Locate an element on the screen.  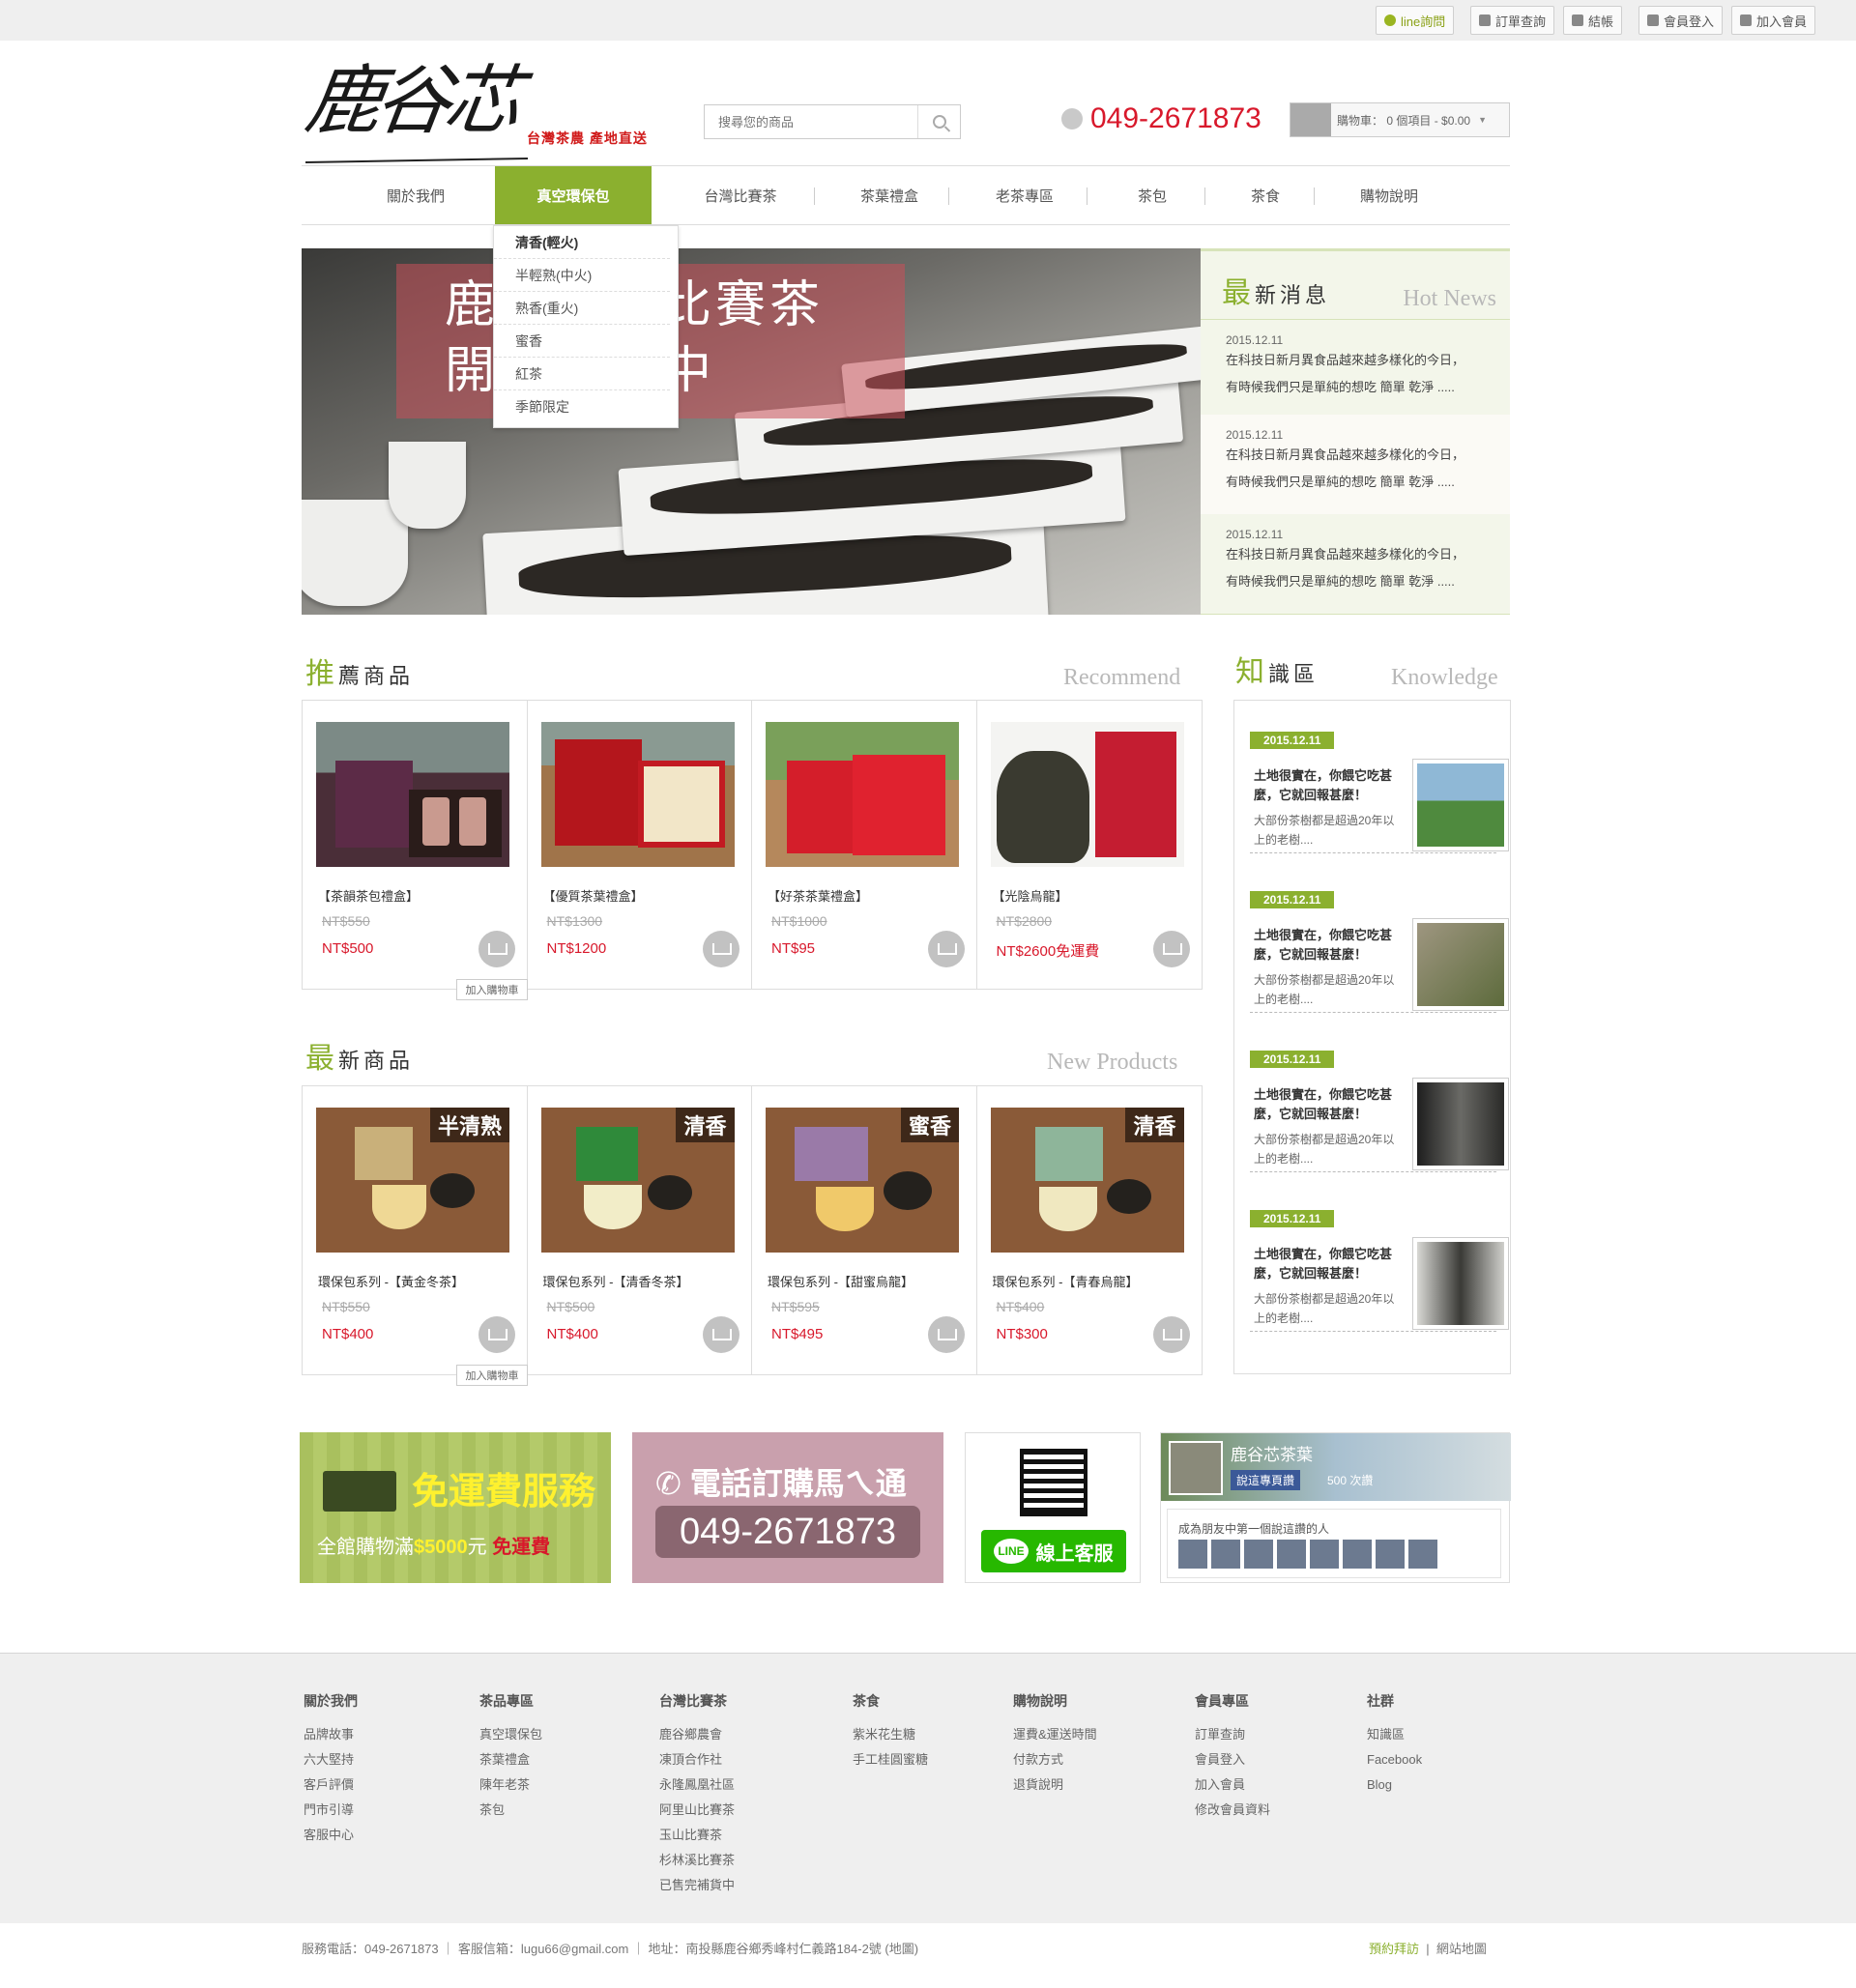
product-card: 【優質茶葉禮盒】 NT$1300 NT$1200 is located at coordinates (640, 845).